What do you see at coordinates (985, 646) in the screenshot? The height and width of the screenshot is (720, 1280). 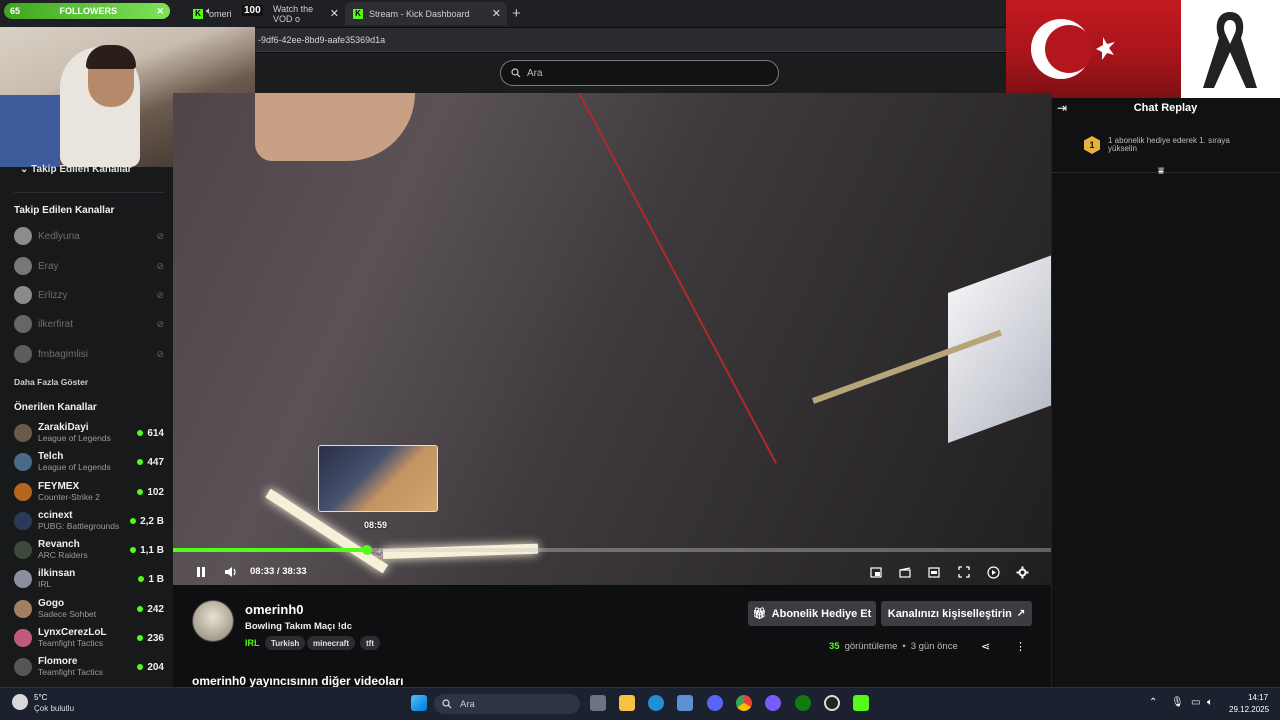 I see `share-icon: ⋖` at bounding box center [985, 646].